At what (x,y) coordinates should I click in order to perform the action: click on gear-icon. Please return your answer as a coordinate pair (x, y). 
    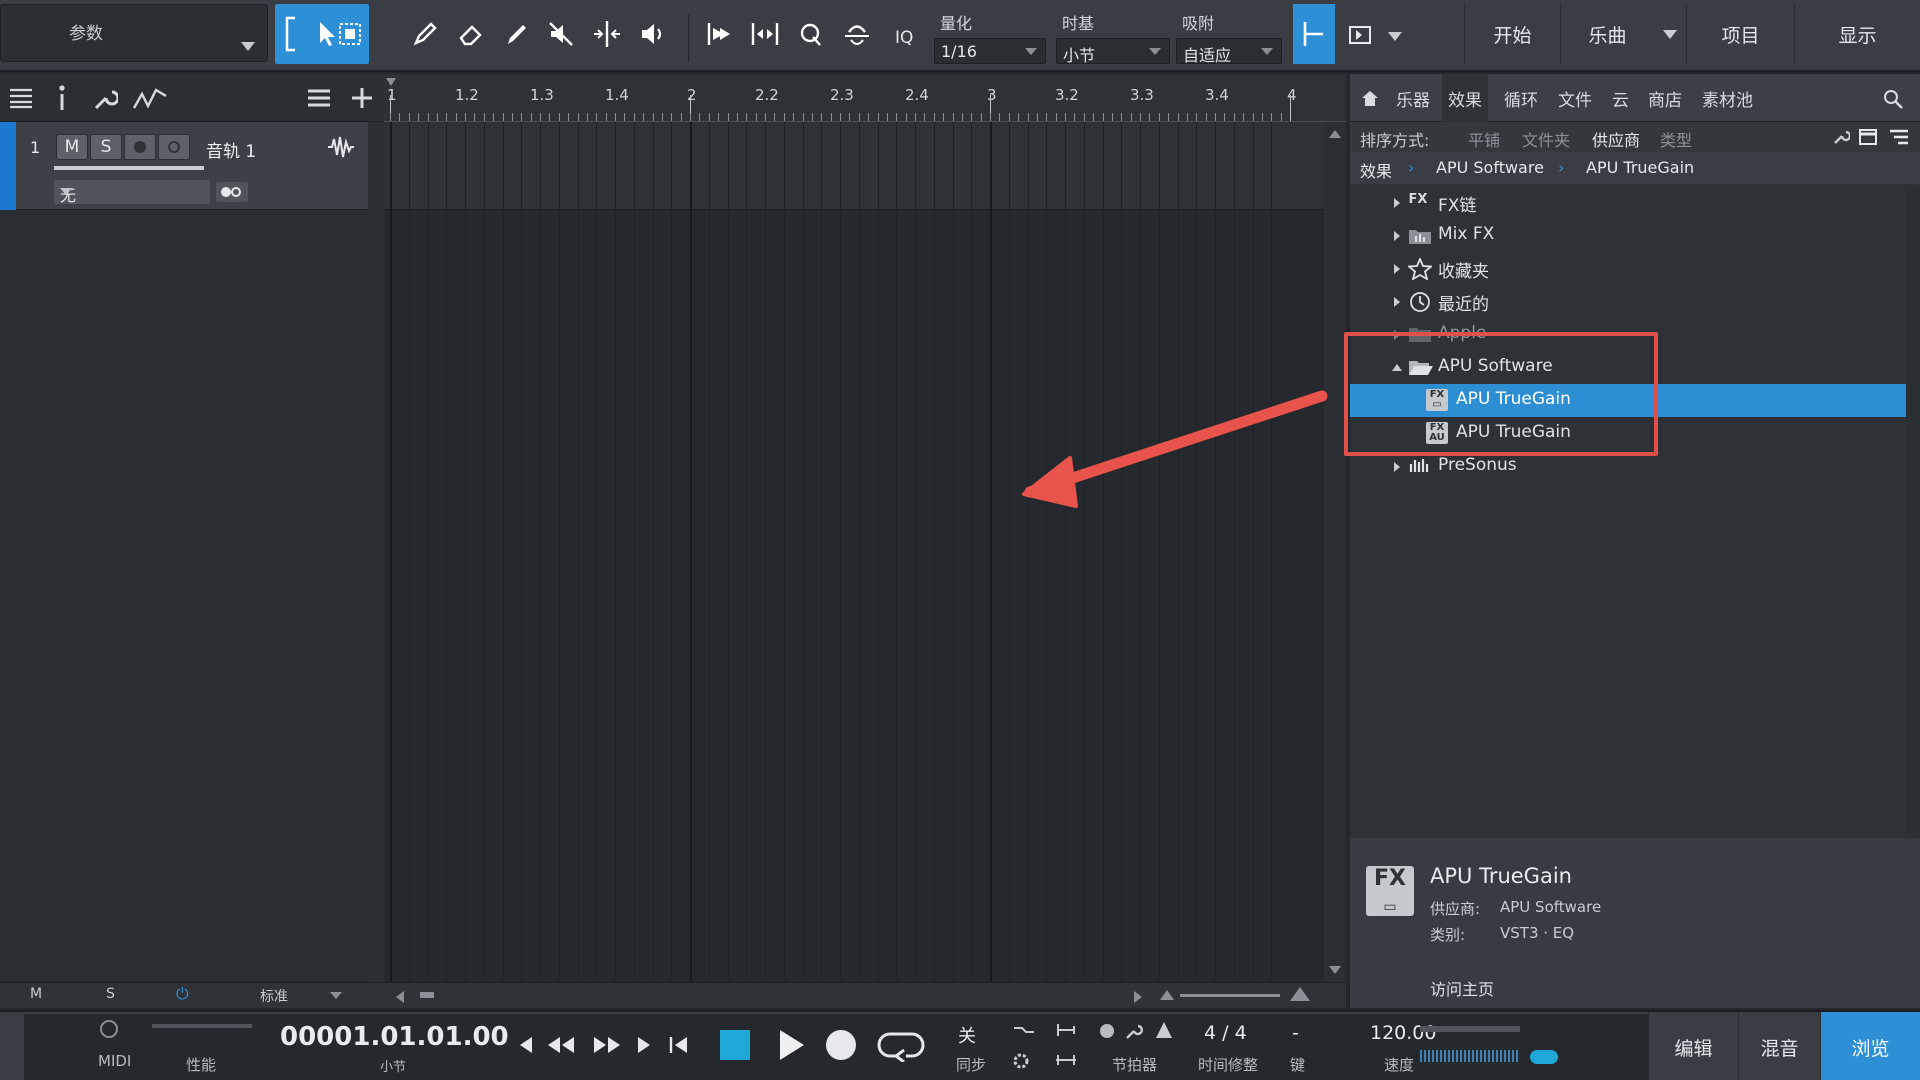
    Looking at the image, I should click on (1021, 1063).